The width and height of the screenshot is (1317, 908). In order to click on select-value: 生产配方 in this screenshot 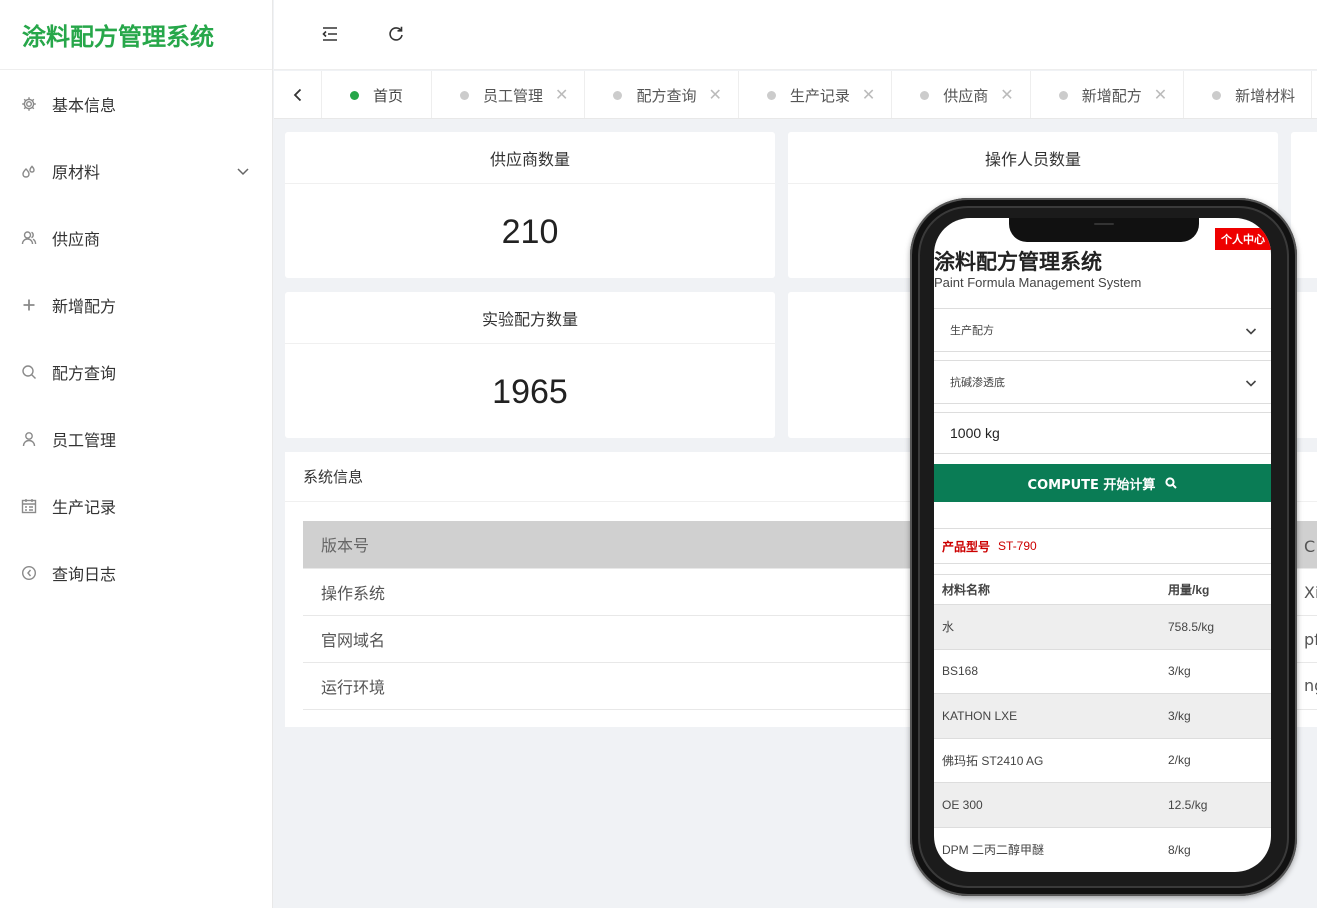, I will do `click(972, 330)`.